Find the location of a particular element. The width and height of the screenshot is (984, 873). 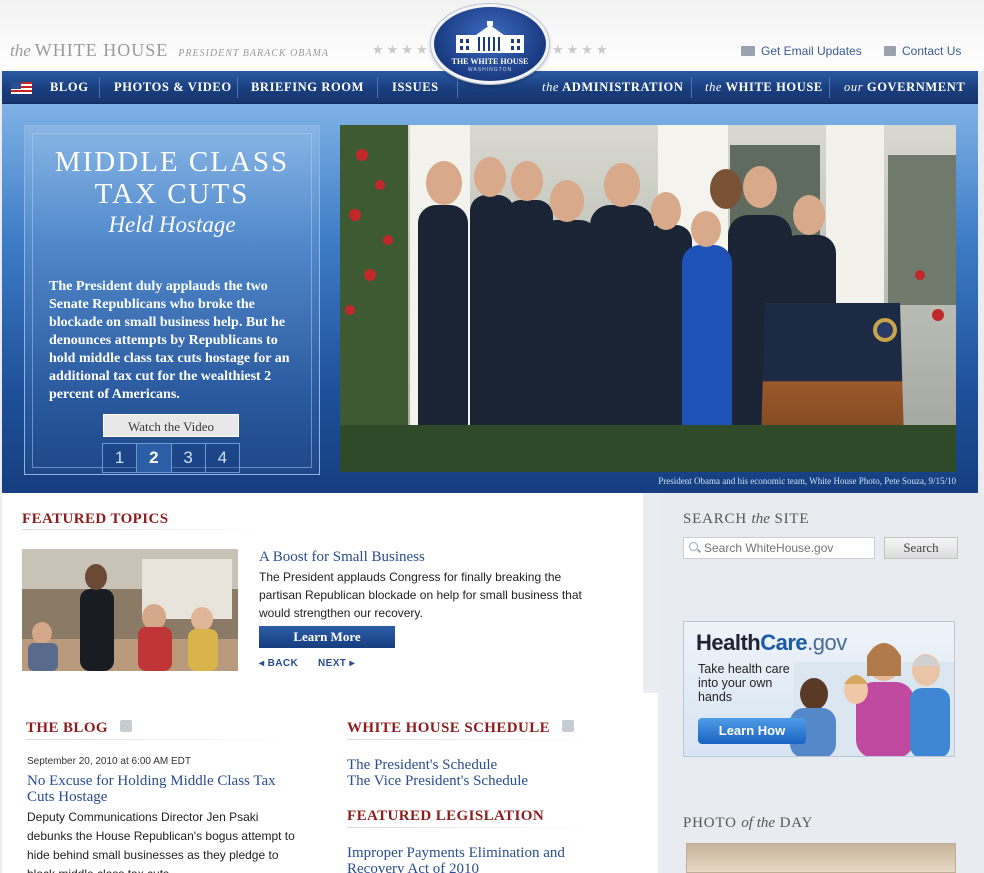

featured-topic-title-link: A Boost for Small Business is located at coordinates (342, 557).